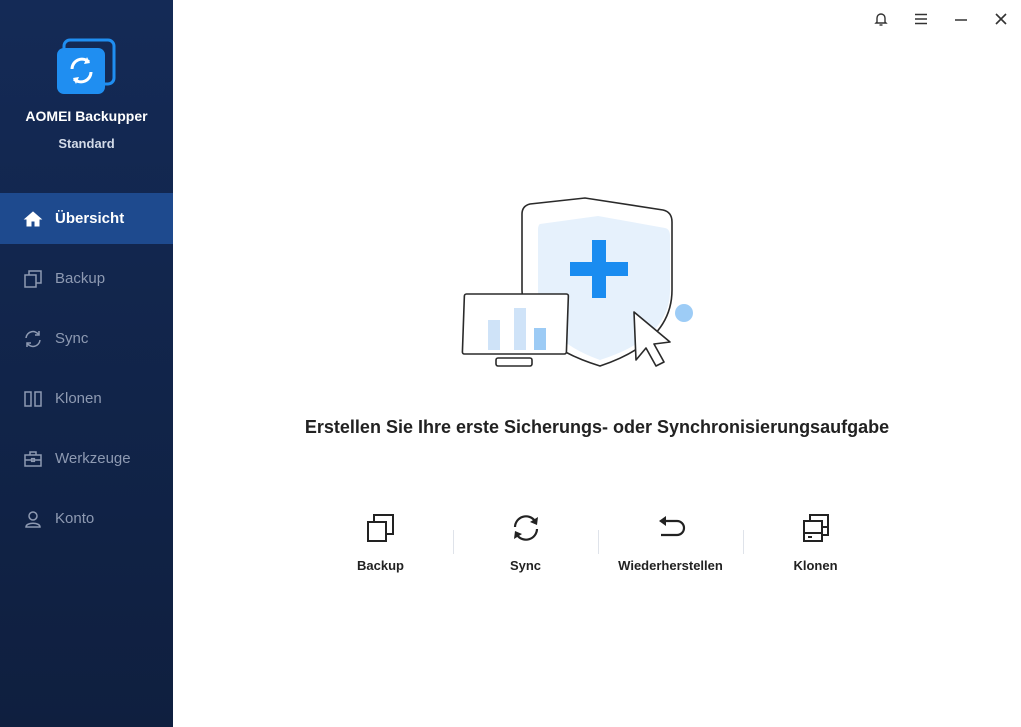  I want to click on sidebar-item-werkzeuge: Werkzeuge, so click(86, 458).